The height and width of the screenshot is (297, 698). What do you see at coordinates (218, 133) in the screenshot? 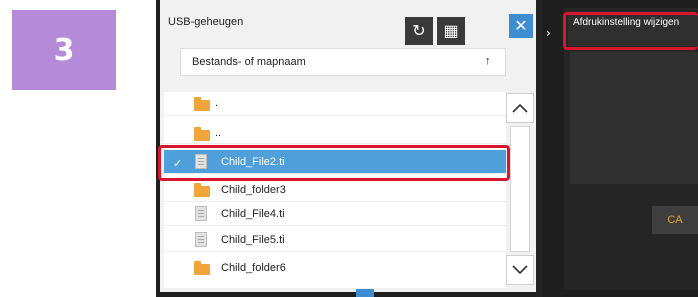
I see `list-item-label: ..` at bounding box center [218, 133].